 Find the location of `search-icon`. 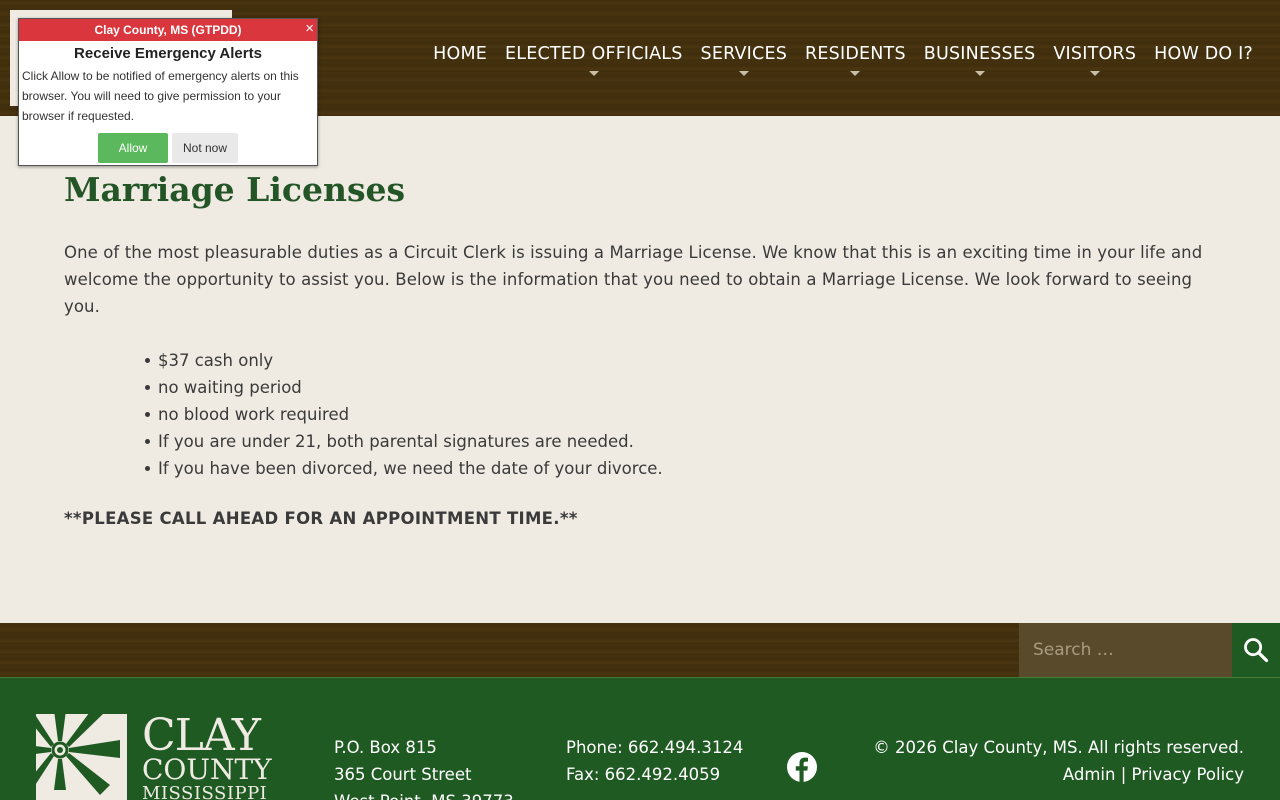

search-icon is located at coordinates (1256, 650).